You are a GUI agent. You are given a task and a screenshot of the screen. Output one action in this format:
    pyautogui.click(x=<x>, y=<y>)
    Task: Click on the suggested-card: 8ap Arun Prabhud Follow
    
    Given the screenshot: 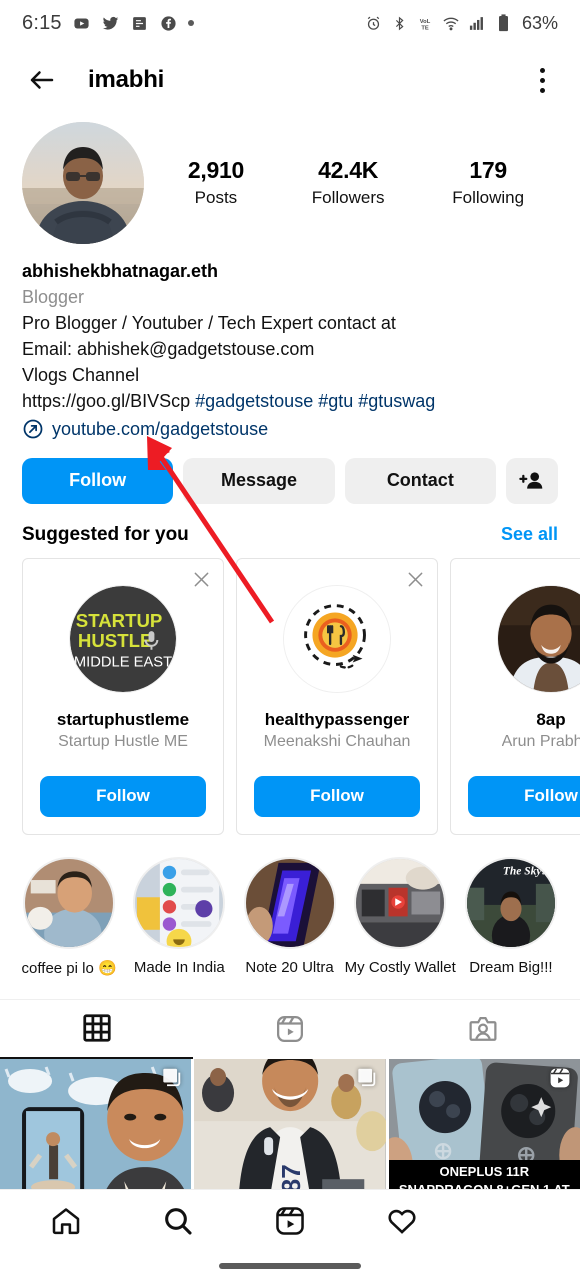 What is the action you would take?
    pyautogui.click(x=515, y=696)
    